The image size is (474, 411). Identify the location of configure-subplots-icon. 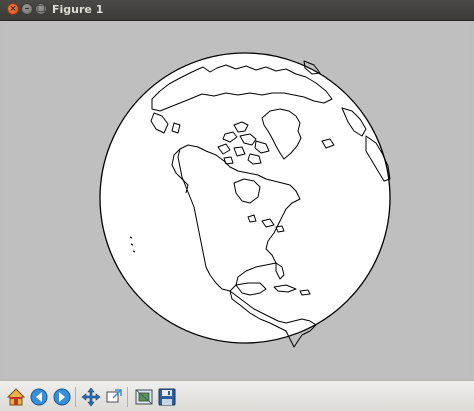
(144, 397).